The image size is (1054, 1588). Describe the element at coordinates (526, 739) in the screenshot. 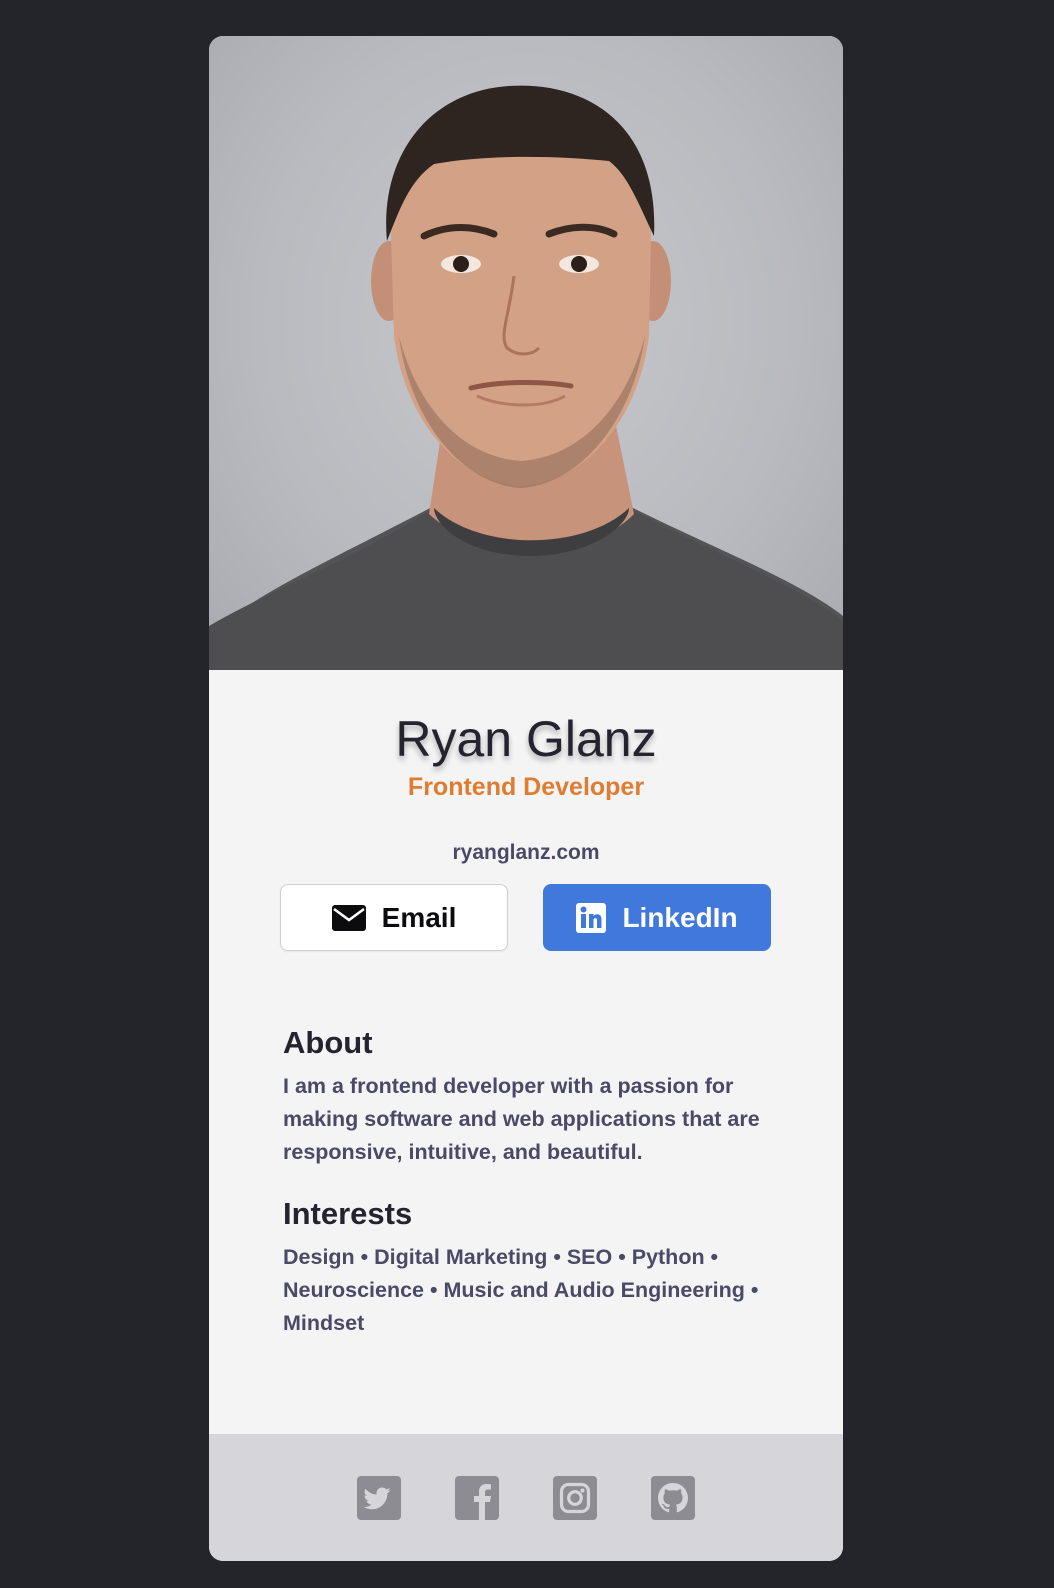

I see `profile-name: Ryan Glanz` at that location.